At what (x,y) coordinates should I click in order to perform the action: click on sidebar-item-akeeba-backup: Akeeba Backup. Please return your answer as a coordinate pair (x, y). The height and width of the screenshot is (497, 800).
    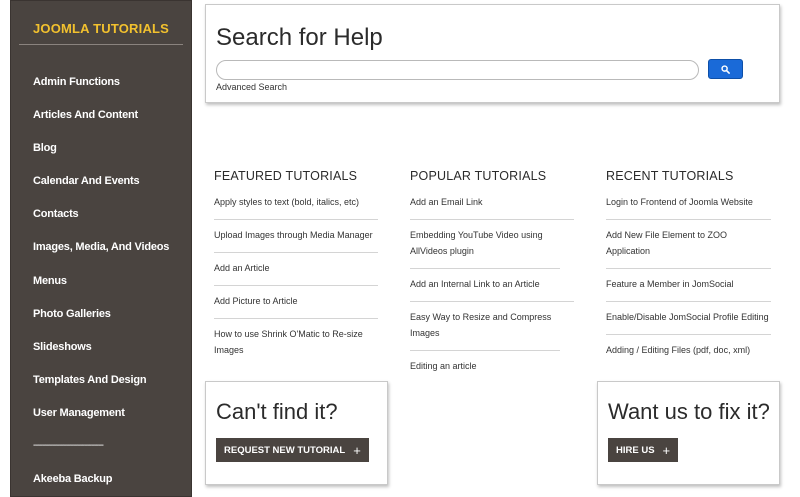
    Looking at the image, I should click on (73, 479).